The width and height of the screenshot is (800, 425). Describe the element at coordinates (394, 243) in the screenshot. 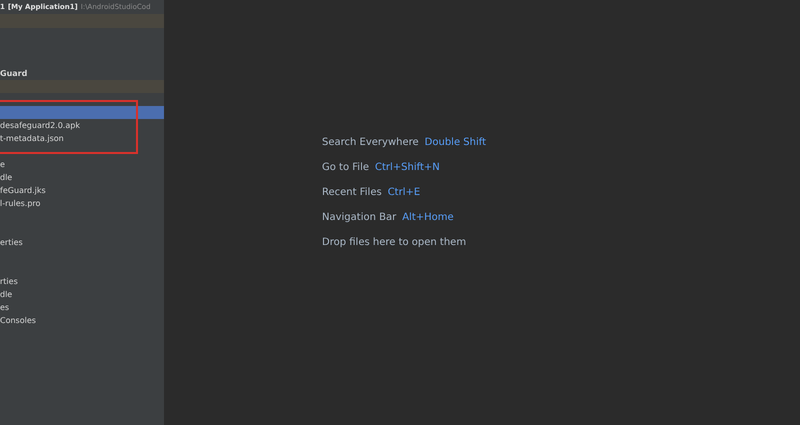

I see `hint-text: Drop files here to open them` at that location.